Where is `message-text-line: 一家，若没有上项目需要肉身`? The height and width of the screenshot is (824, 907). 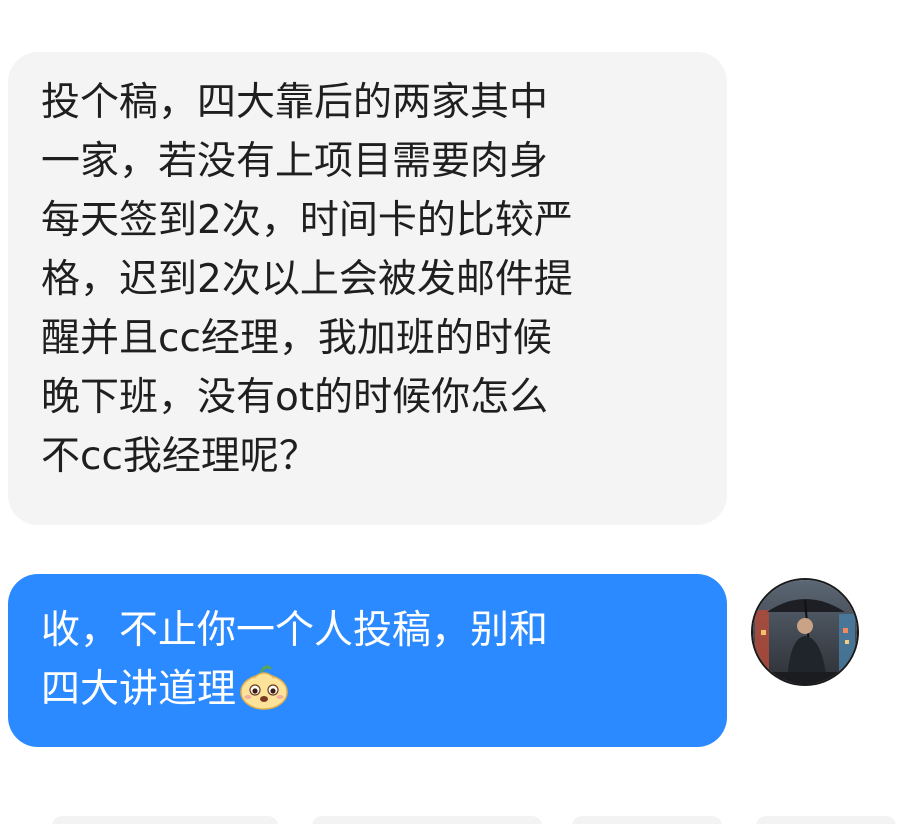 message-text-line: 一家，若没有上项目需要肉身 is located at coordinates (295, 161).